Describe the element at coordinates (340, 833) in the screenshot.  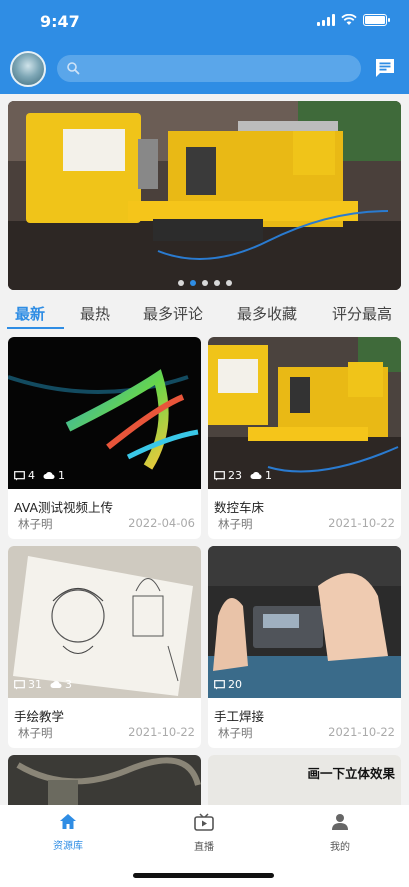
I see `nav-mine: 我的` at that location.